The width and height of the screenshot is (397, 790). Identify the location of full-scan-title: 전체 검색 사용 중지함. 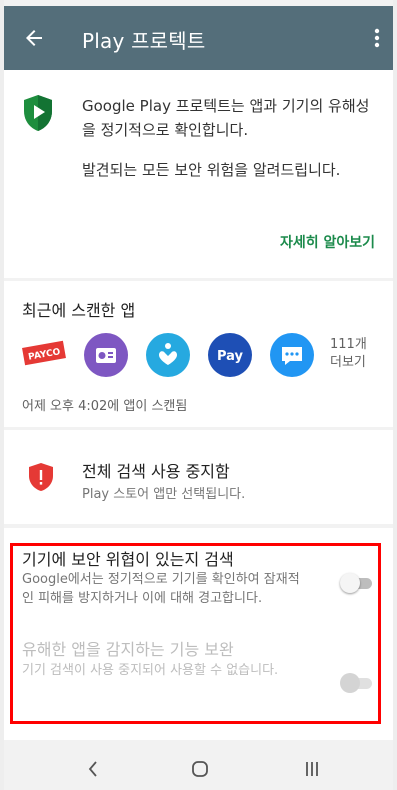
(156, 471).